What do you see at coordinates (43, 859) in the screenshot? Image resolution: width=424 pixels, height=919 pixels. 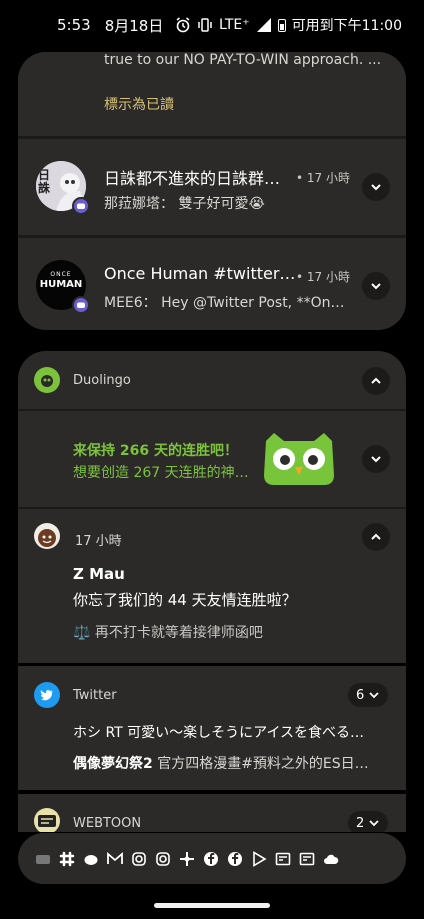 I see `collapsed-stack-icon` at bounding box center [43, 859].